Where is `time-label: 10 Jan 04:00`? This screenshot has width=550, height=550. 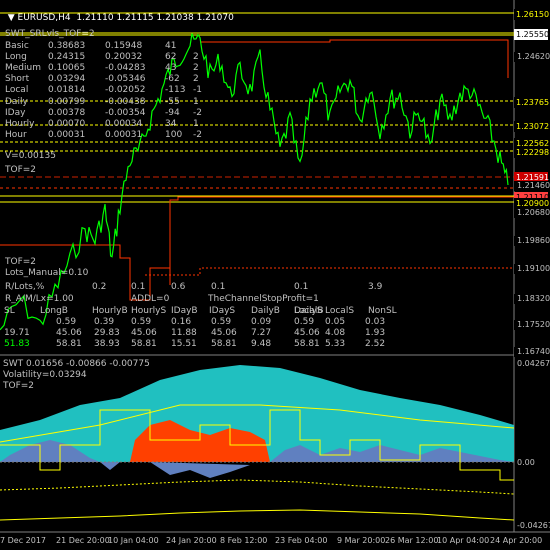 time-label: 10 Jan 04:00 is located at coordinates (133, 540).